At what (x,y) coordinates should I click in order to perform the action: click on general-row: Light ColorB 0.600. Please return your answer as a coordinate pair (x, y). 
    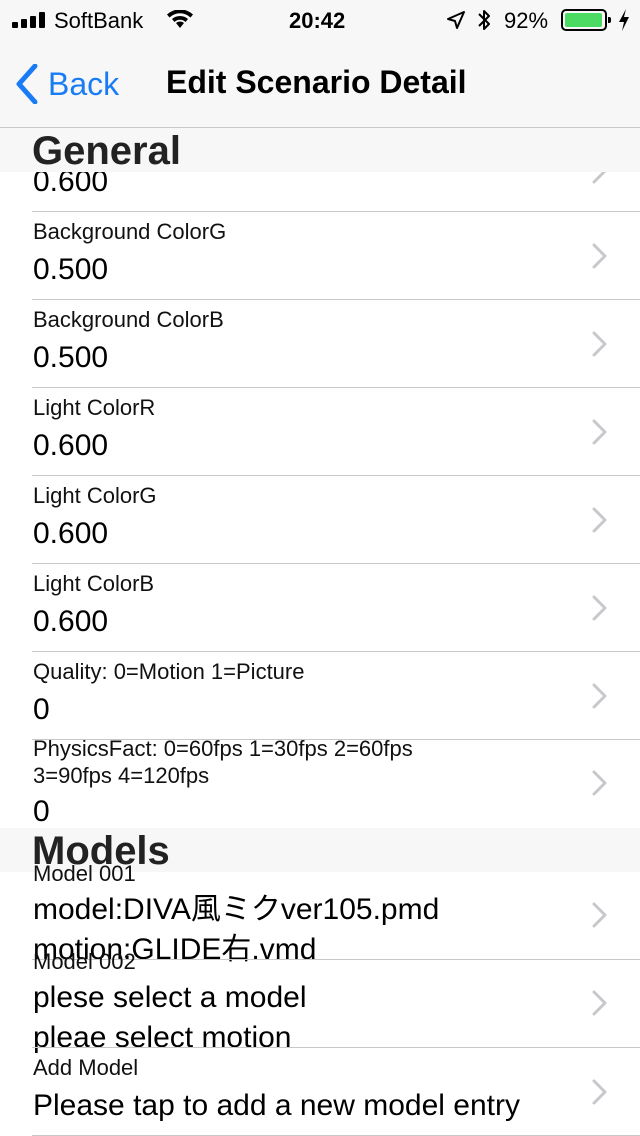
    Looking at the image, I should click on (320, 608).